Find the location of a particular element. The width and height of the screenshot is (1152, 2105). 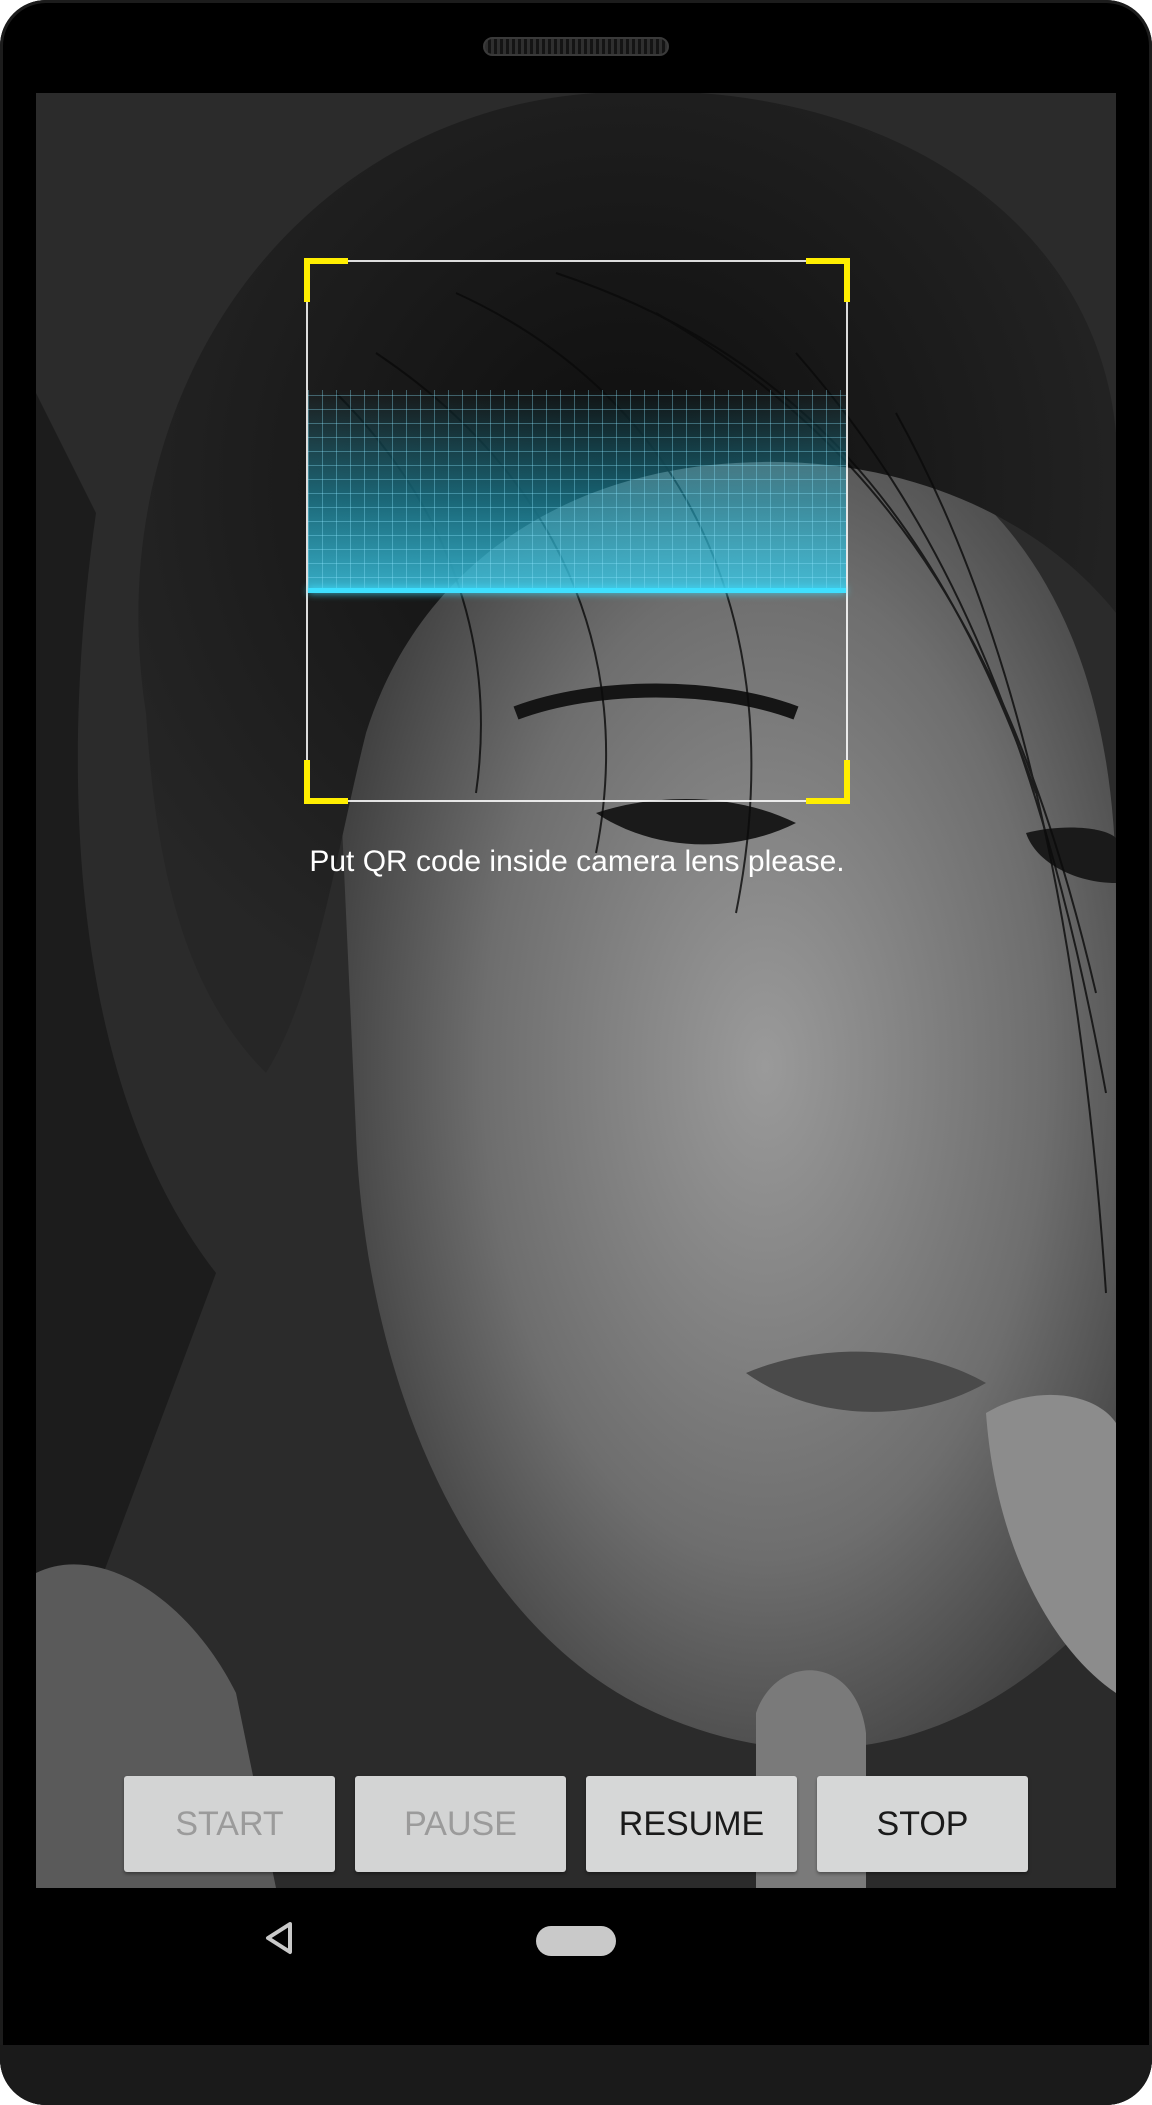

qr-scan-frame is located at coordinates (577, 531).